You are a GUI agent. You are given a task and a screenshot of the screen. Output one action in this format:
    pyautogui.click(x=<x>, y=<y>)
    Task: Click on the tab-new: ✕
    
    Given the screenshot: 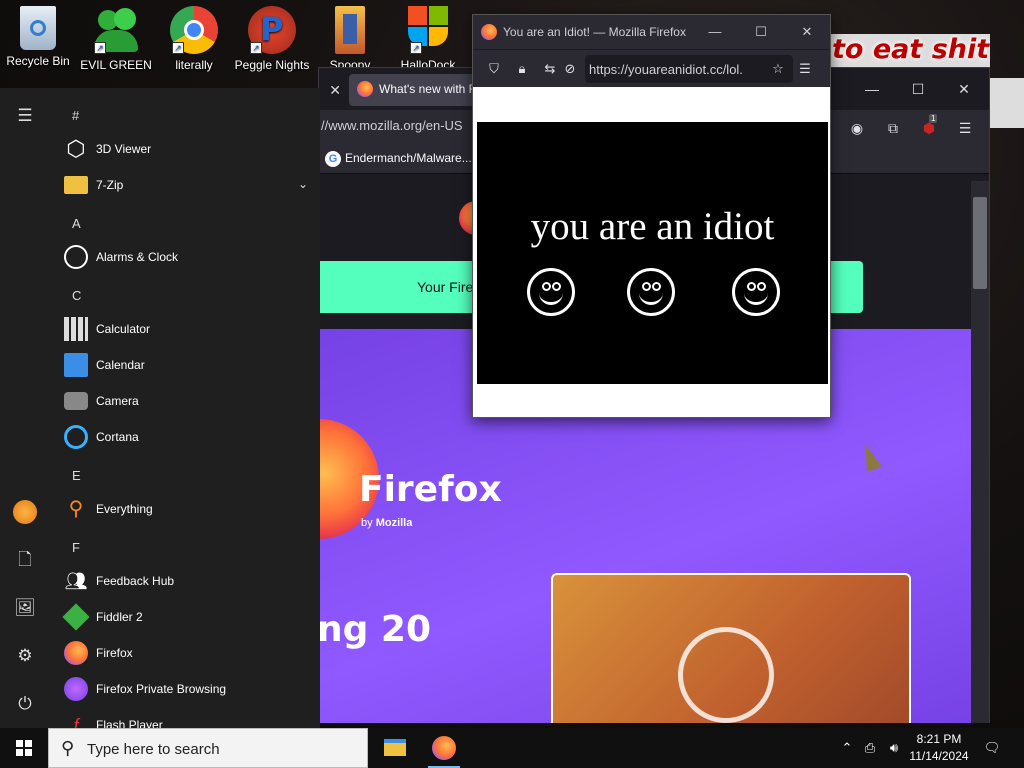 What is the action you would take?
    pyautogui.click(x=333, y=90)
    